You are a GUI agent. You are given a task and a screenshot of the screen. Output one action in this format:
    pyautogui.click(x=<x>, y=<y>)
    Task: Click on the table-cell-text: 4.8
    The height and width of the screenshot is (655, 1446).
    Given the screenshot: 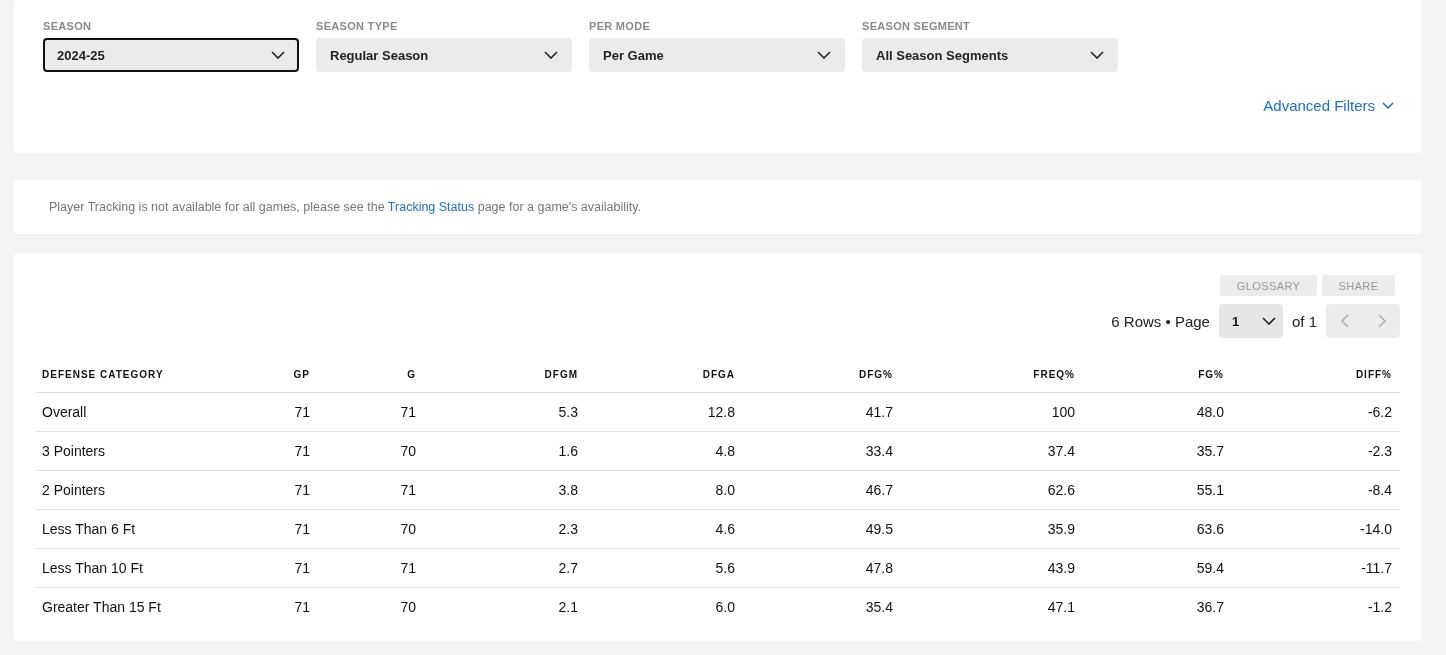 What is the action you would take?
    pyautogui.click(x=725, y=451)
    